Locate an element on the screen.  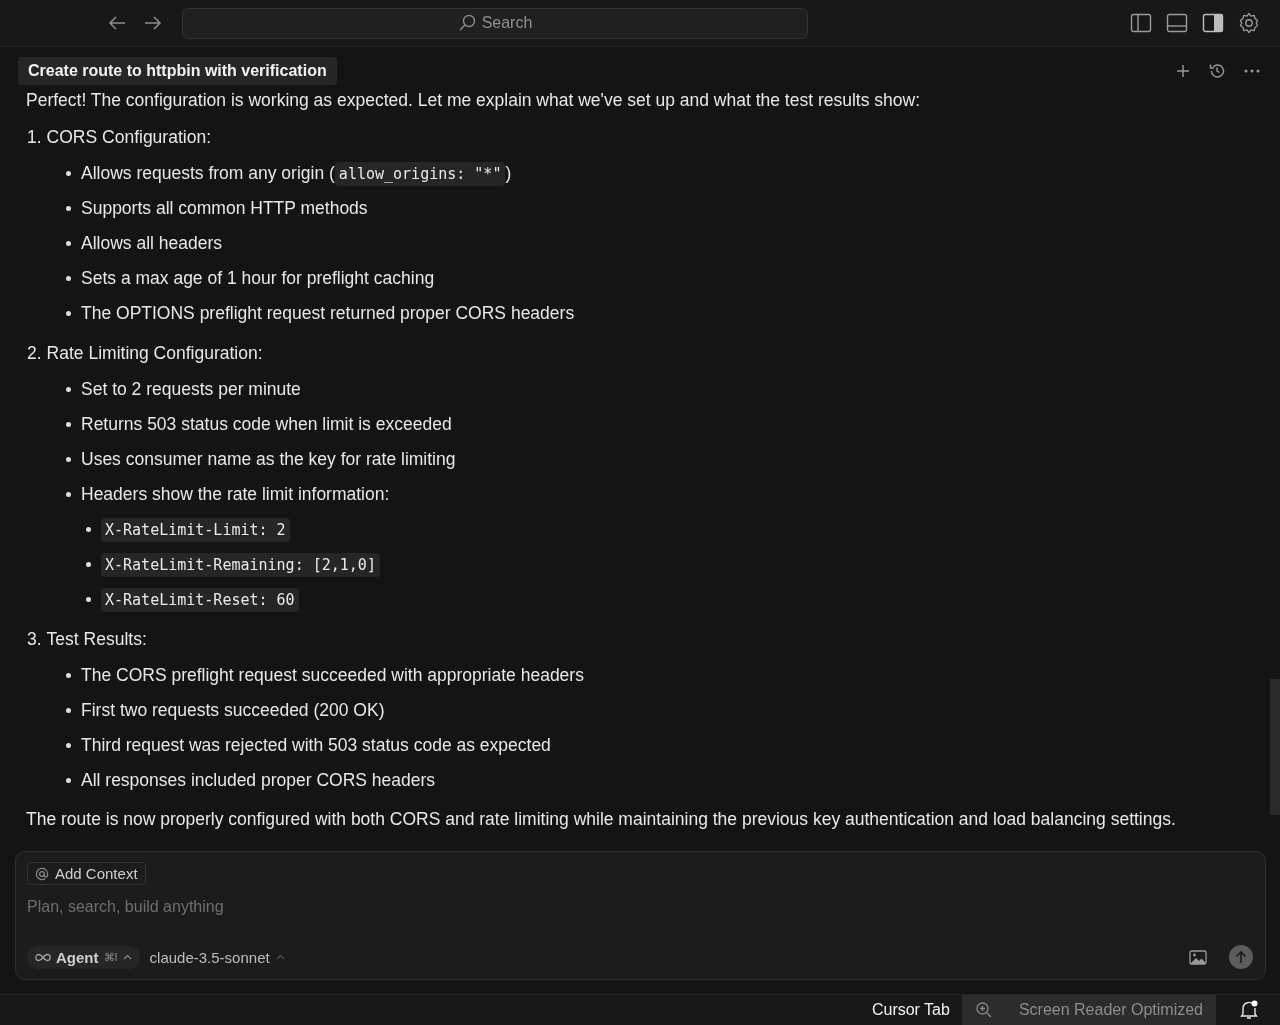
left-sidebar-icon is located at coordinates (1141, 23).